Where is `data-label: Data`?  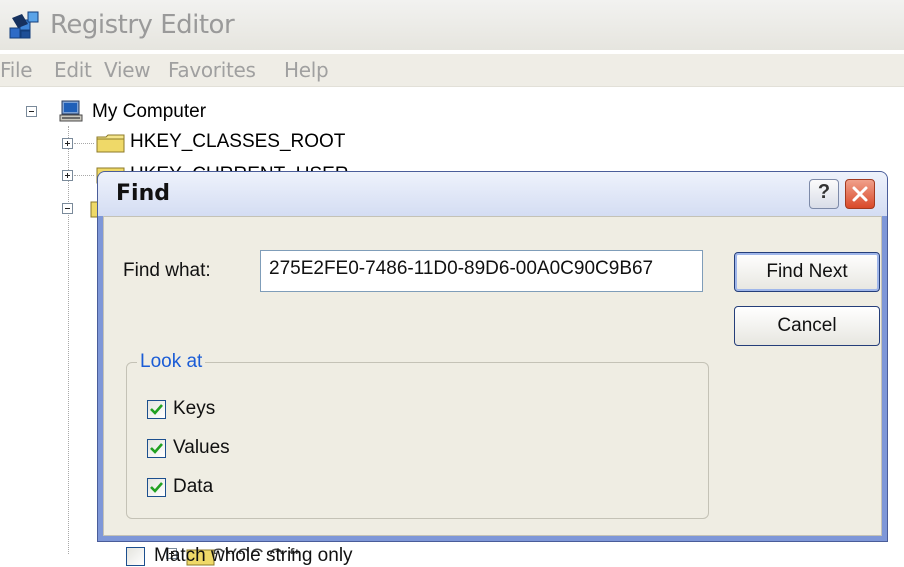
data-label: Data is located at coordinates (193, 487).